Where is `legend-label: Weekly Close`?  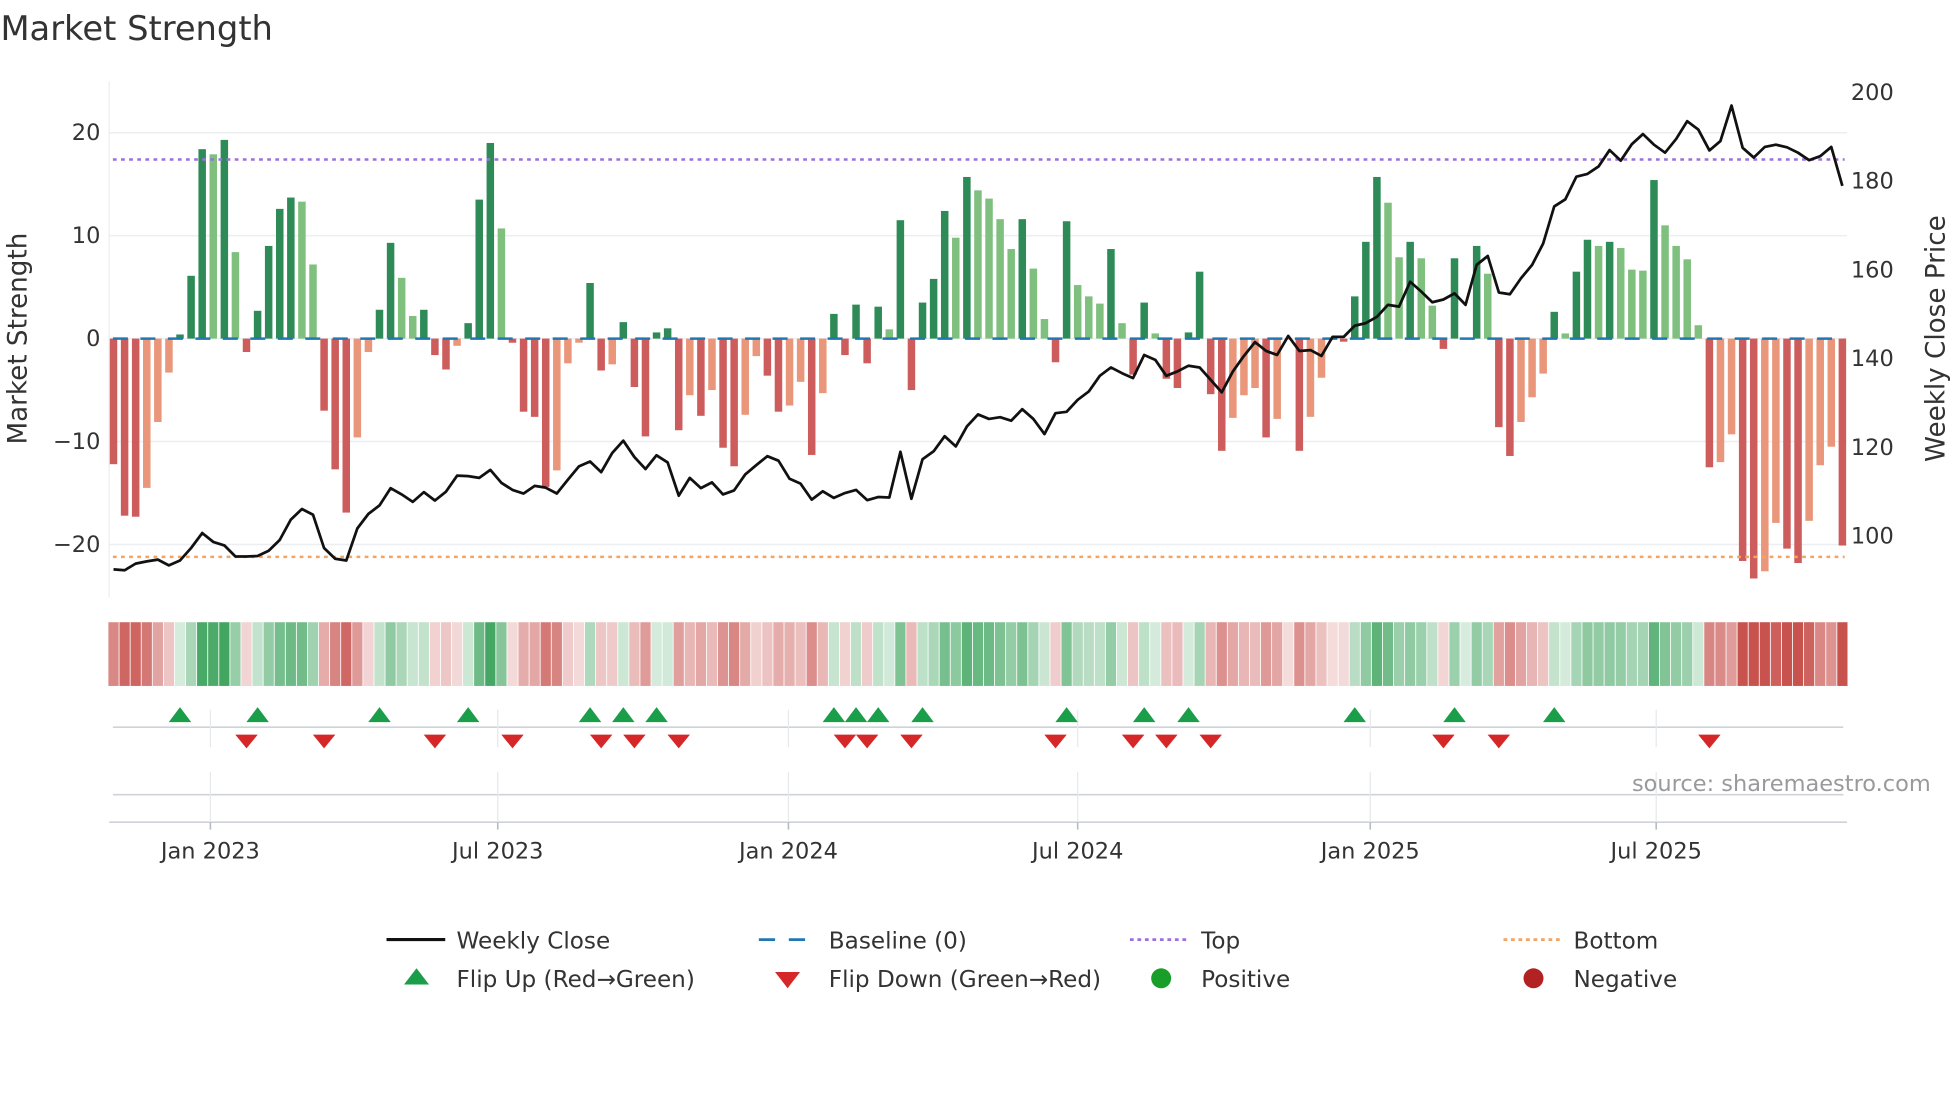 legend-label: Weekly Close is located at coordinates (533, 941).